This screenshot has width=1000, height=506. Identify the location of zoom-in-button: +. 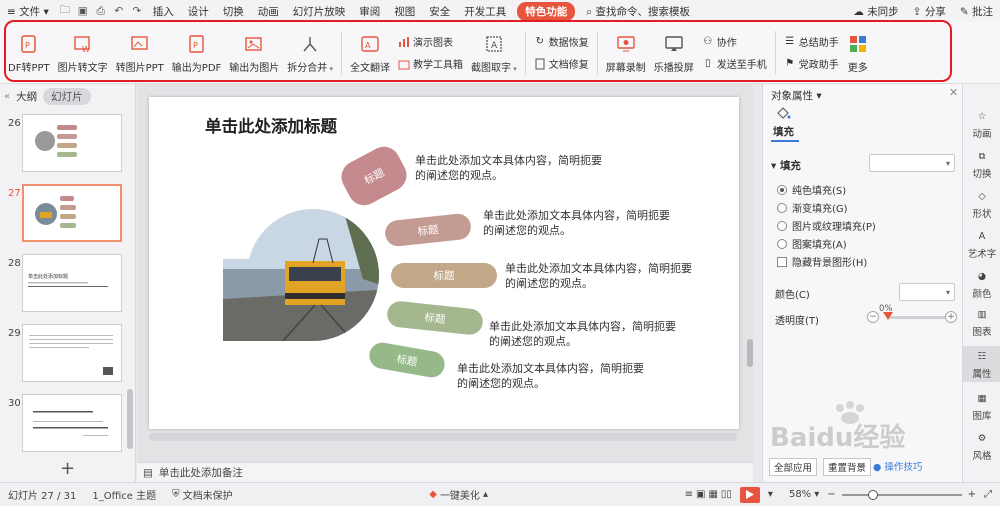
(972, 494).